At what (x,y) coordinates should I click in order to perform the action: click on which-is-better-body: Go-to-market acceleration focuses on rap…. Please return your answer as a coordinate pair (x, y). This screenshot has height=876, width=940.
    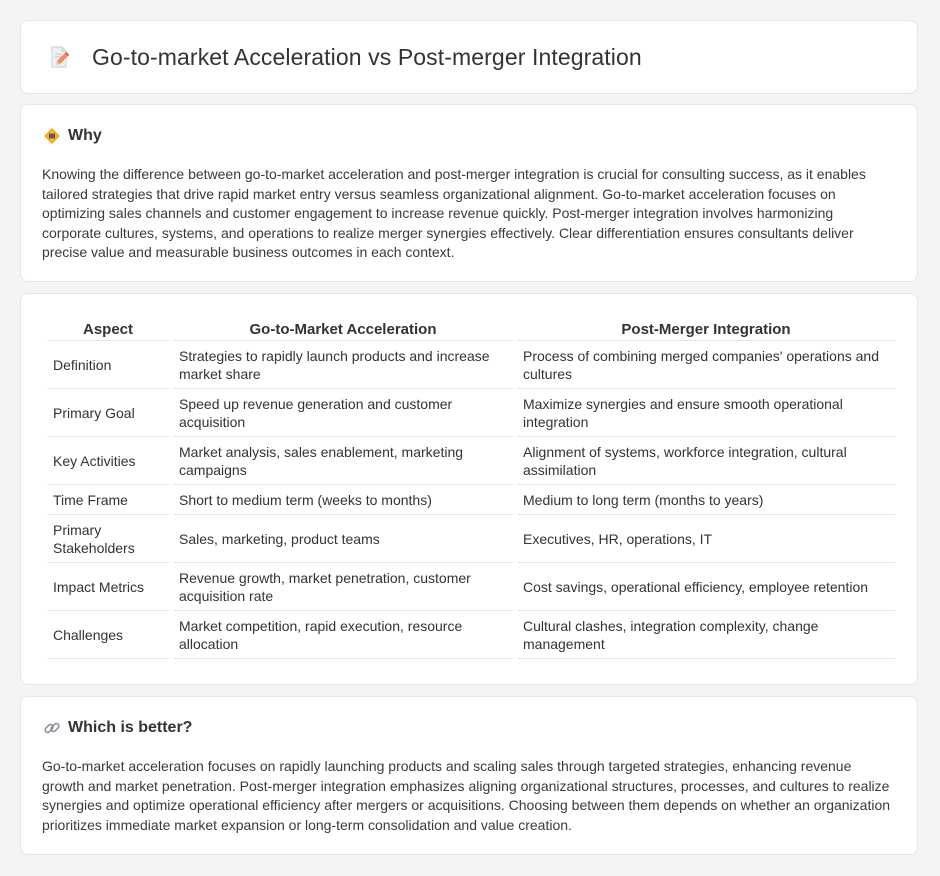
    Looking at the image, I should click on (466, 795).